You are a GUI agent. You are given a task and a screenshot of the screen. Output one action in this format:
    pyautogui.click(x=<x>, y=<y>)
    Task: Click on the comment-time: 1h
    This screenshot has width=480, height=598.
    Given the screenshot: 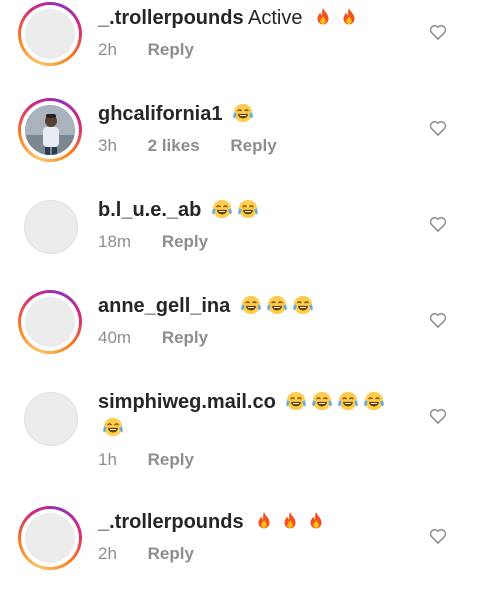 What is the action you would take?
    pyautogui.click(x=107, y=459)
    